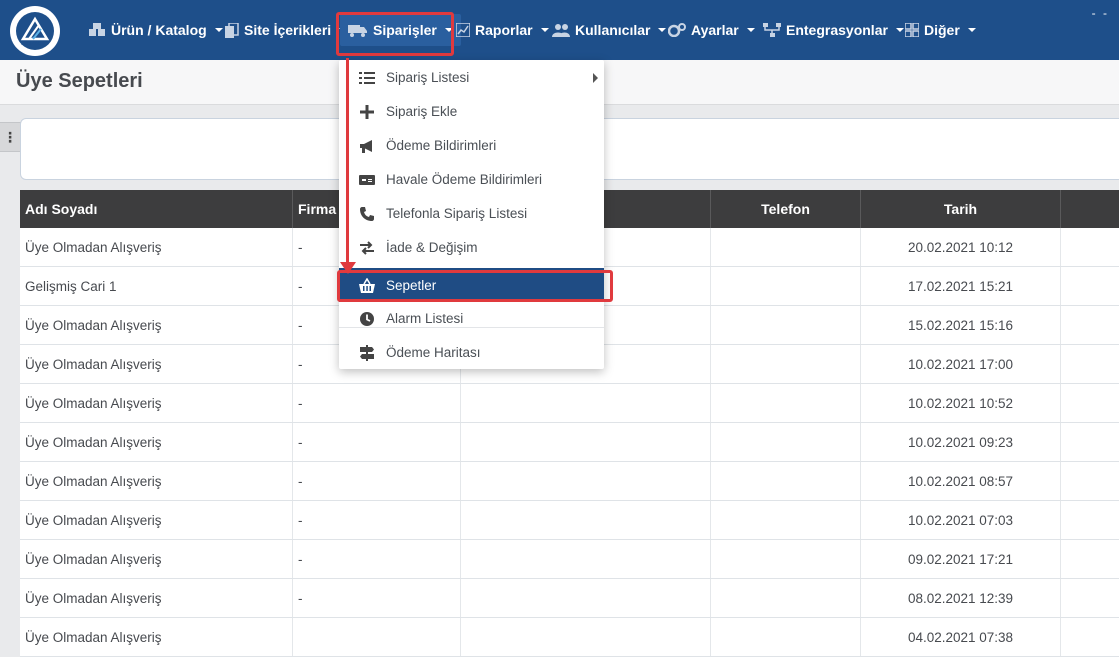  What do you see at coordinates (367, 319) in the screenshot?
I see `clock-icon` at bounding box center [367, 319].